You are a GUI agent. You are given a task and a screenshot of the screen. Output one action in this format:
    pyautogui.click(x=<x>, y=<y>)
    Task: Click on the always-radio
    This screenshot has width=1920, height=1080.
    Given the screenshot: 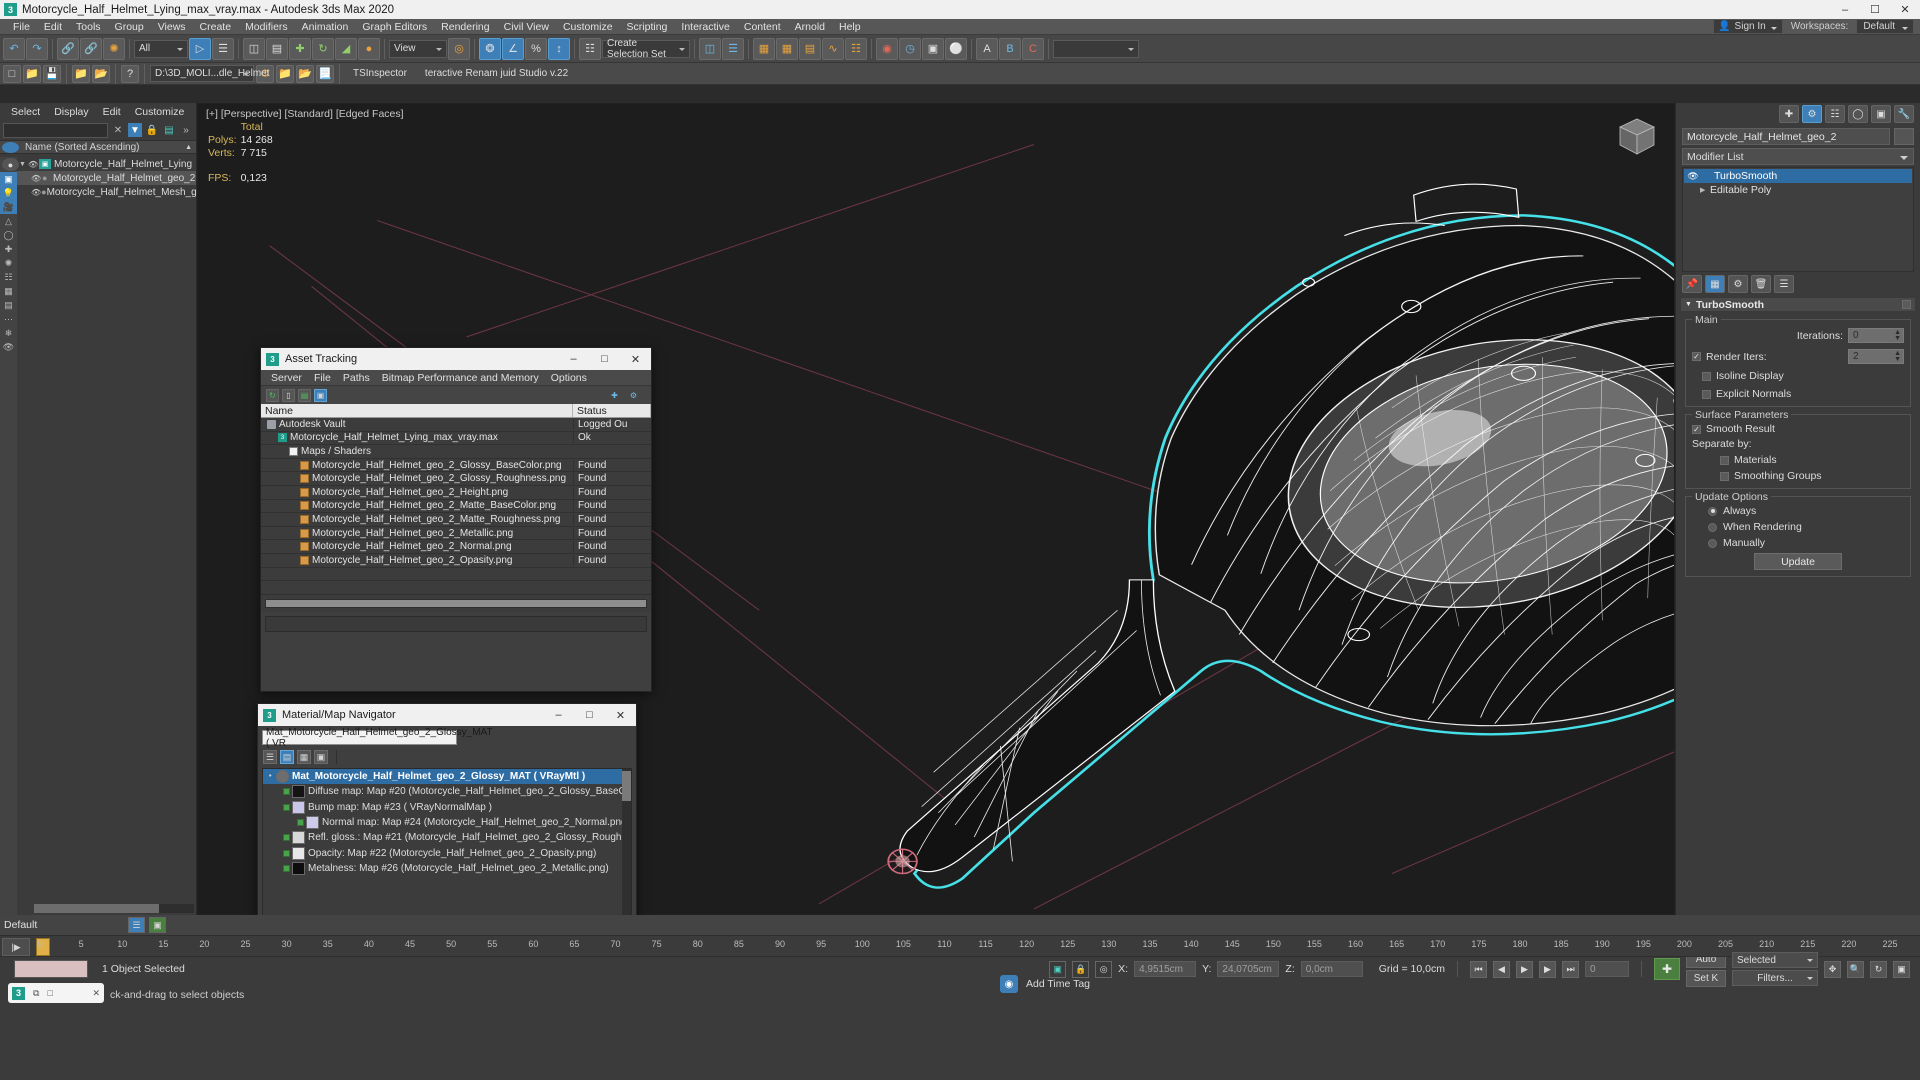 What is the action you would take?
    pyautogui.click(x=1712, y=511)
    